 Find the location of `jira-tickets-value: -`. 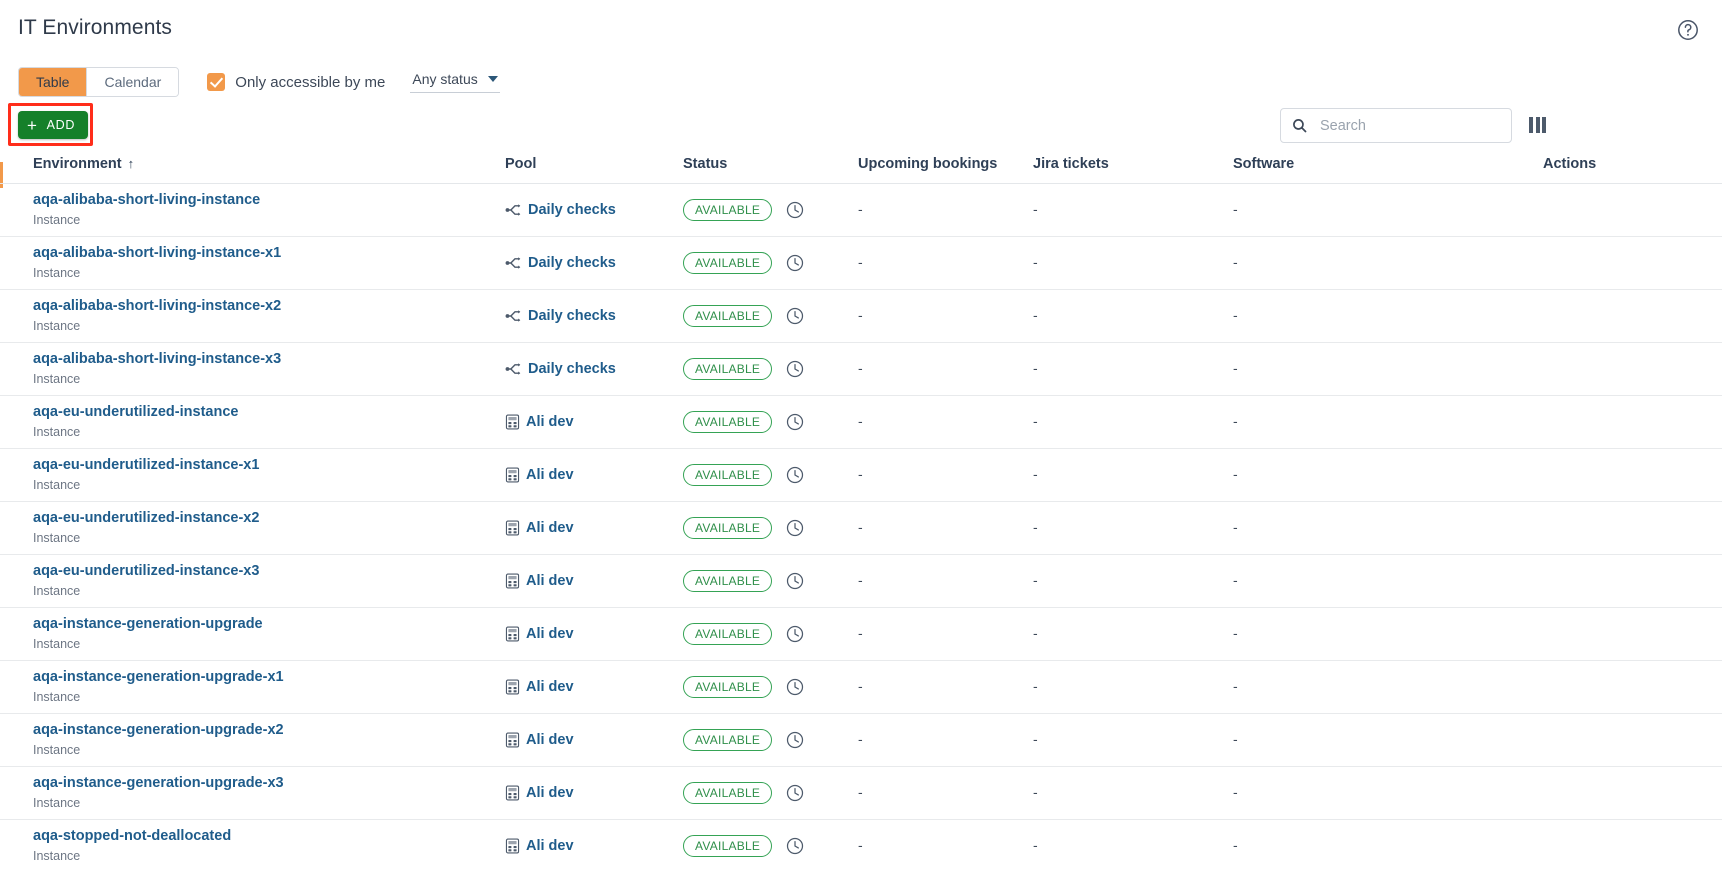

jira-tickets-value: - is located at coordinates (1035, 262).